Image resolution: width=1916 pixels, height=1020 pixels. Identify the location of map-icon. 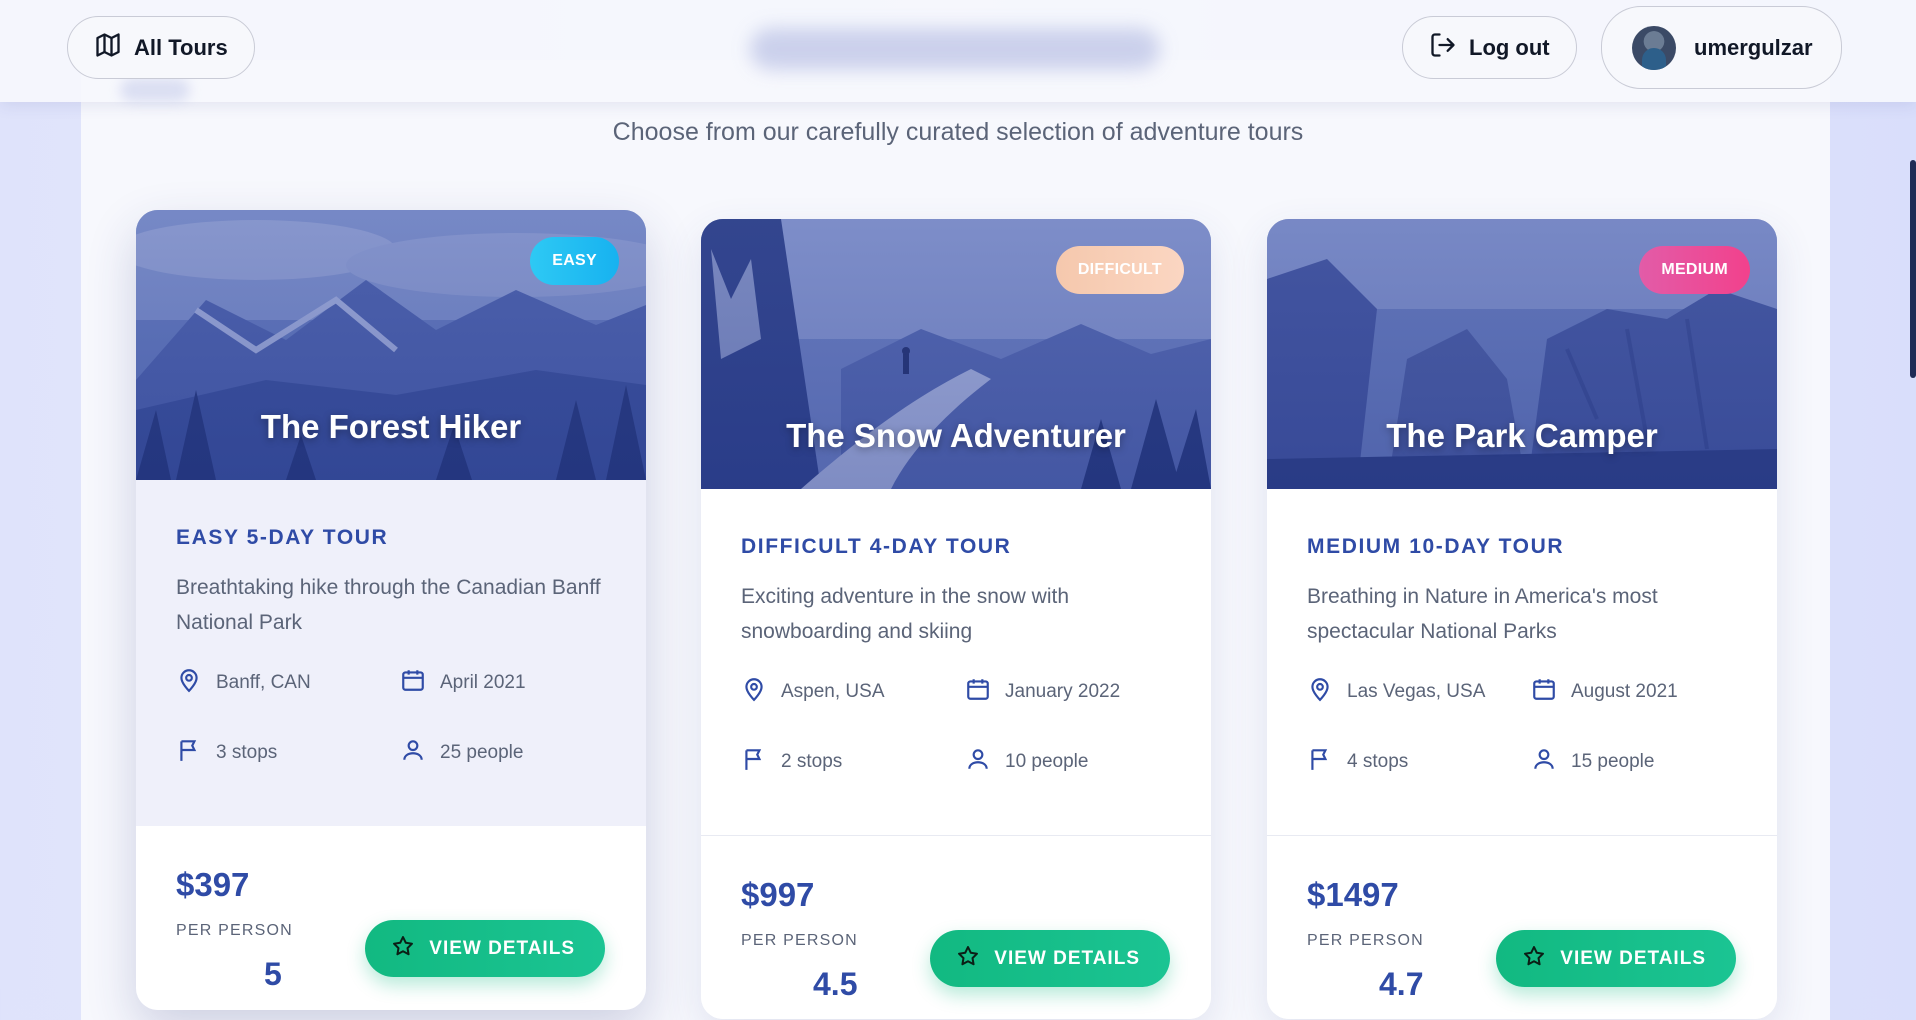
(108, 48).